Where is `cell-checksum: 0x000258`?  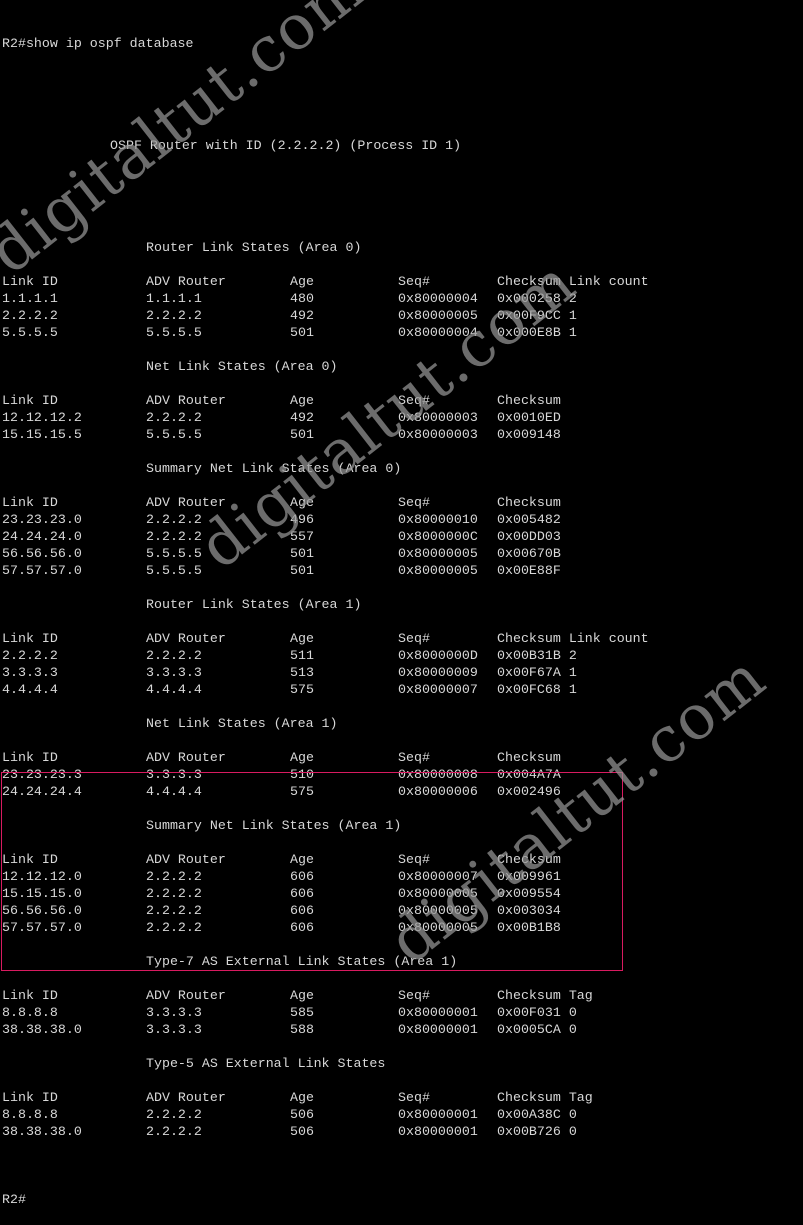 cell-checksum: 0x000258 is located at coordinates (529, 298).